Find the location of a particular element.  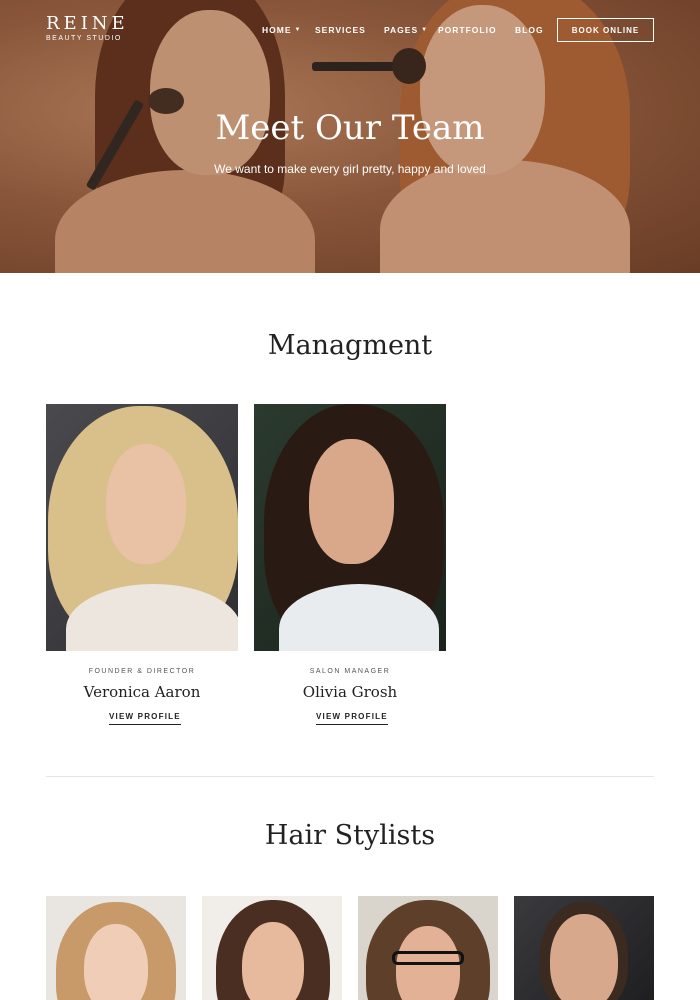

member-role: FOUNDER & DIRECTOR is located at coordinates (142, 671).